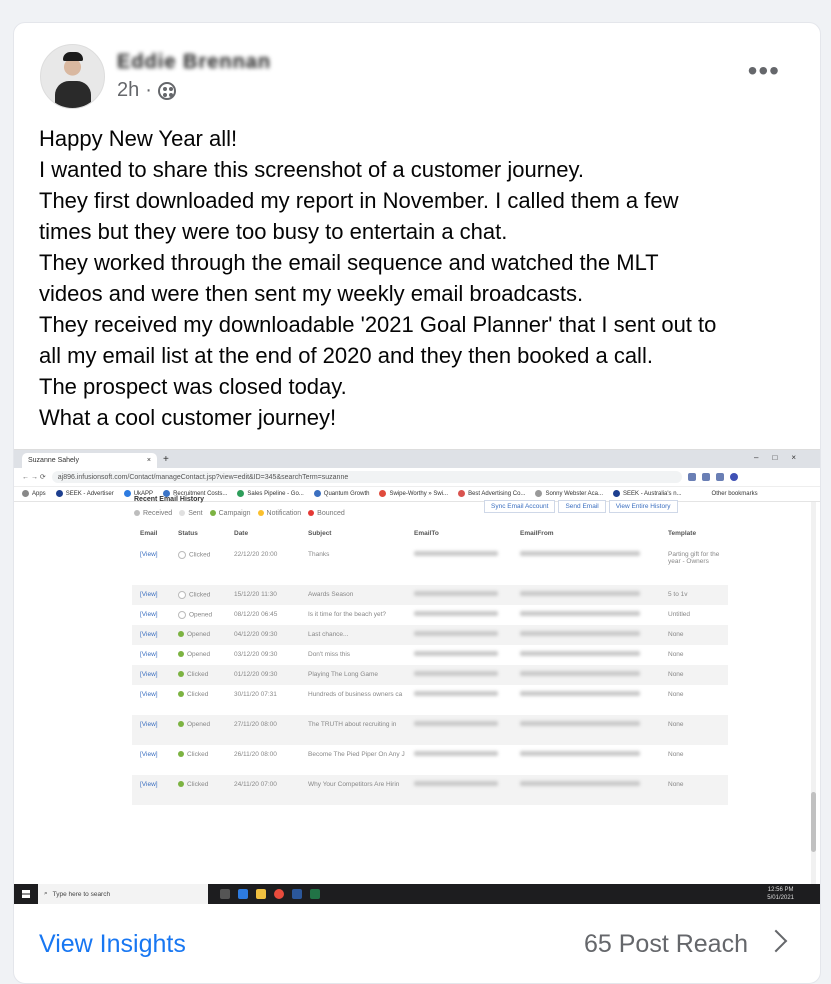 The image size is (831, 984). I want to click on legend-item: Campaign, so click(230, 513).